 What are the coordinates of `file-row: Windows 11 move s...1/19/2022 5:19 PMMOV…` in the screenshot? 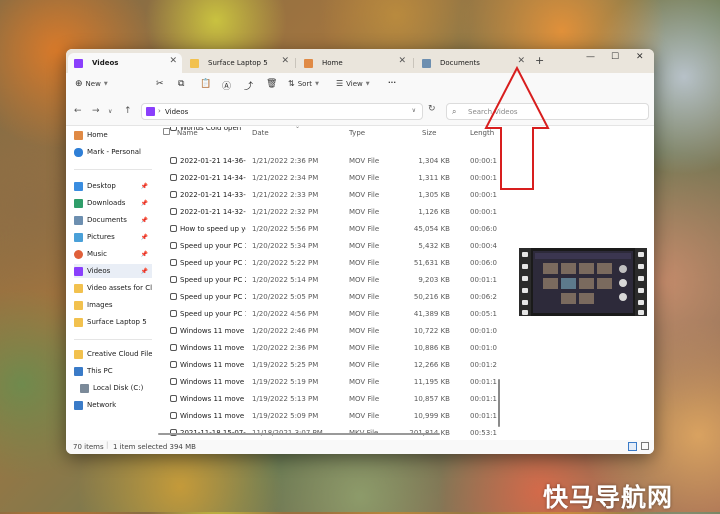 It's located at (324, 382).